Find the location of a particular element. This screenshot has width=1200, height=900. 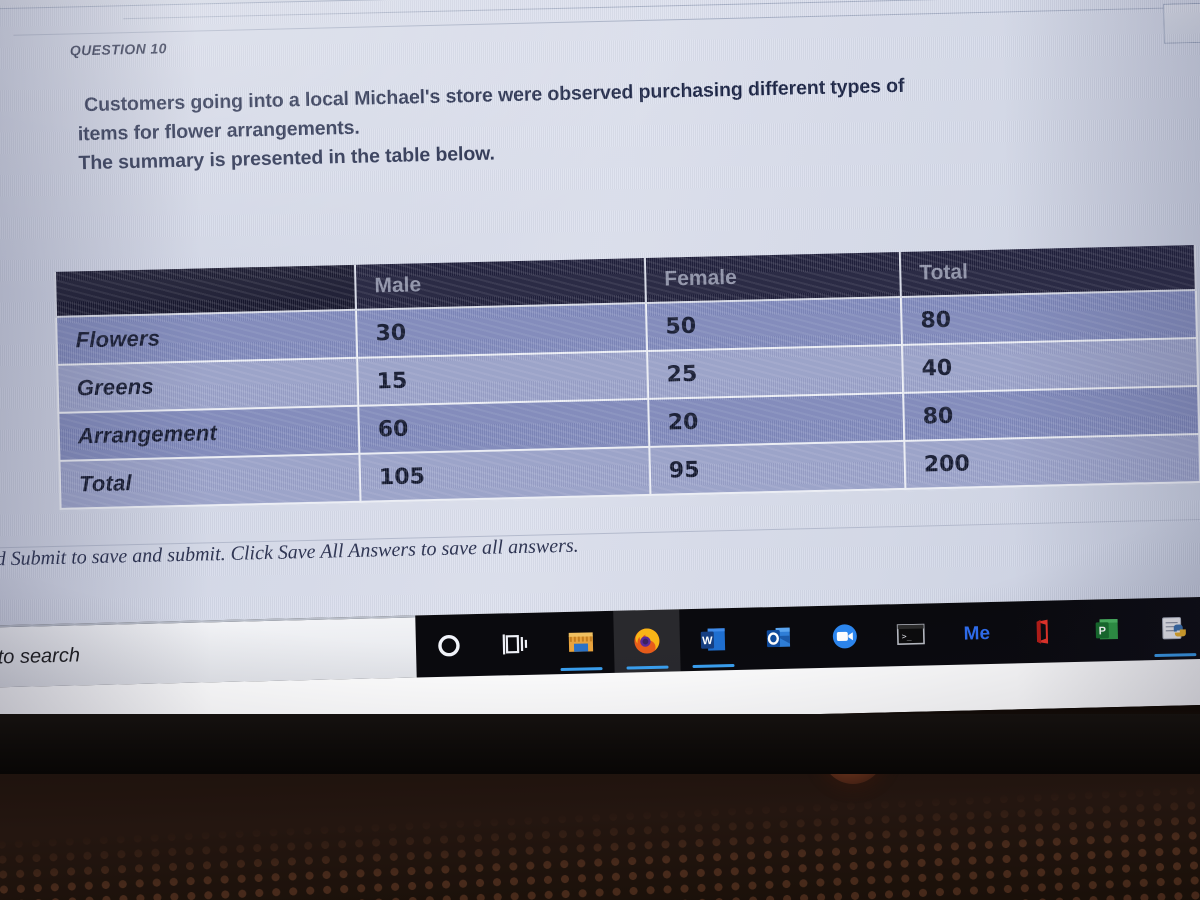

taskbar-item-me: Me is located at coordinates (976, 634).